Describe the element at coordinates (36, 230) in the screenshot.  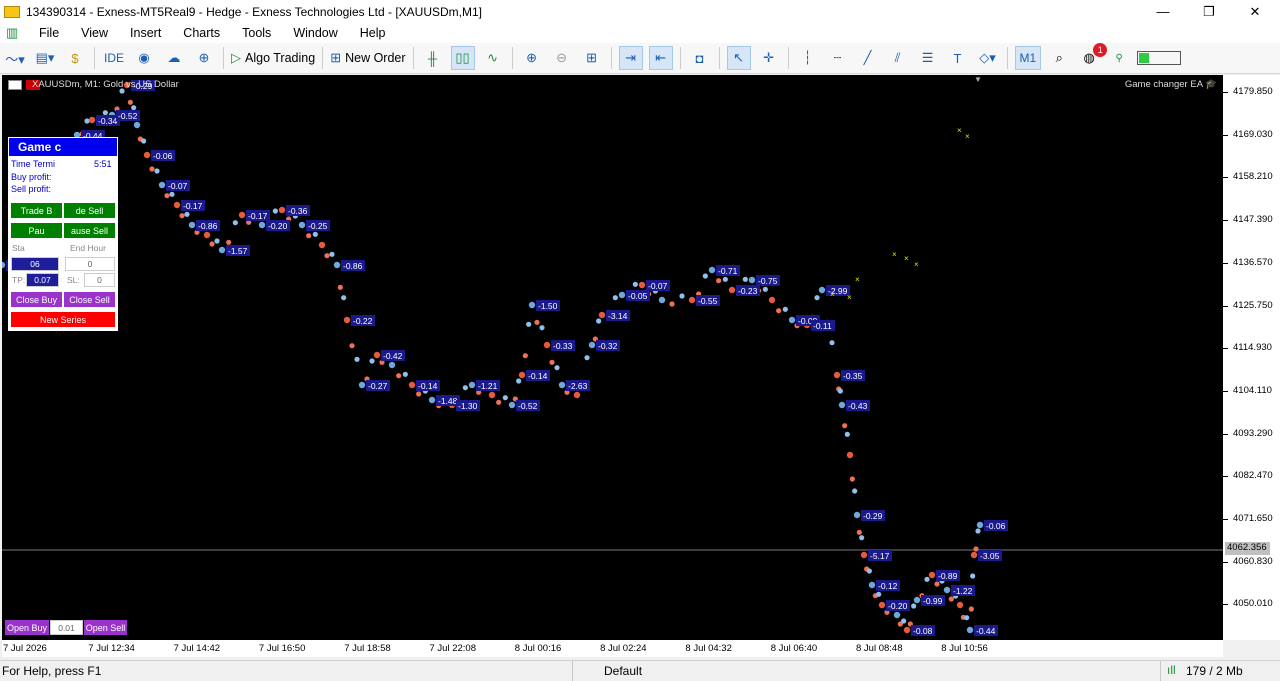
I see `pause-buy-button: Pau` at that location.